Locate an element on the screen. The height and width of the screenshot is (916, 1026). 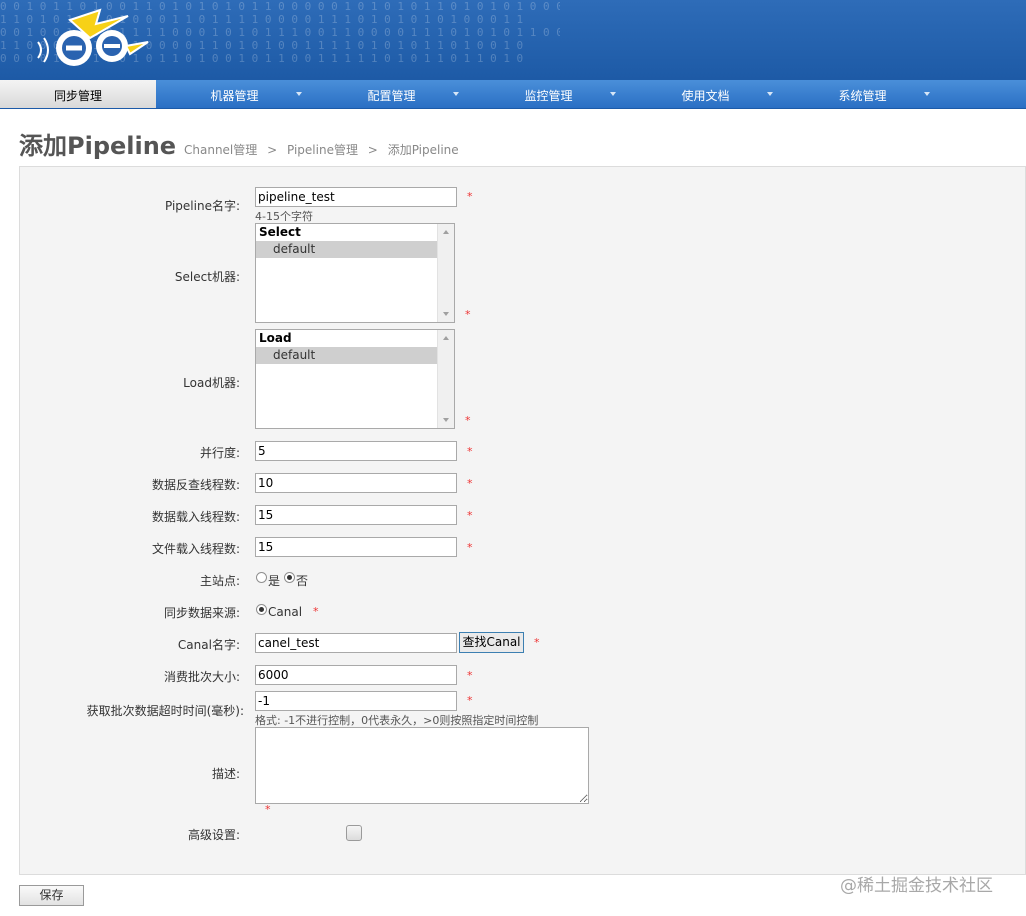
file-load-threads-input is located at coordinates (356, 547).